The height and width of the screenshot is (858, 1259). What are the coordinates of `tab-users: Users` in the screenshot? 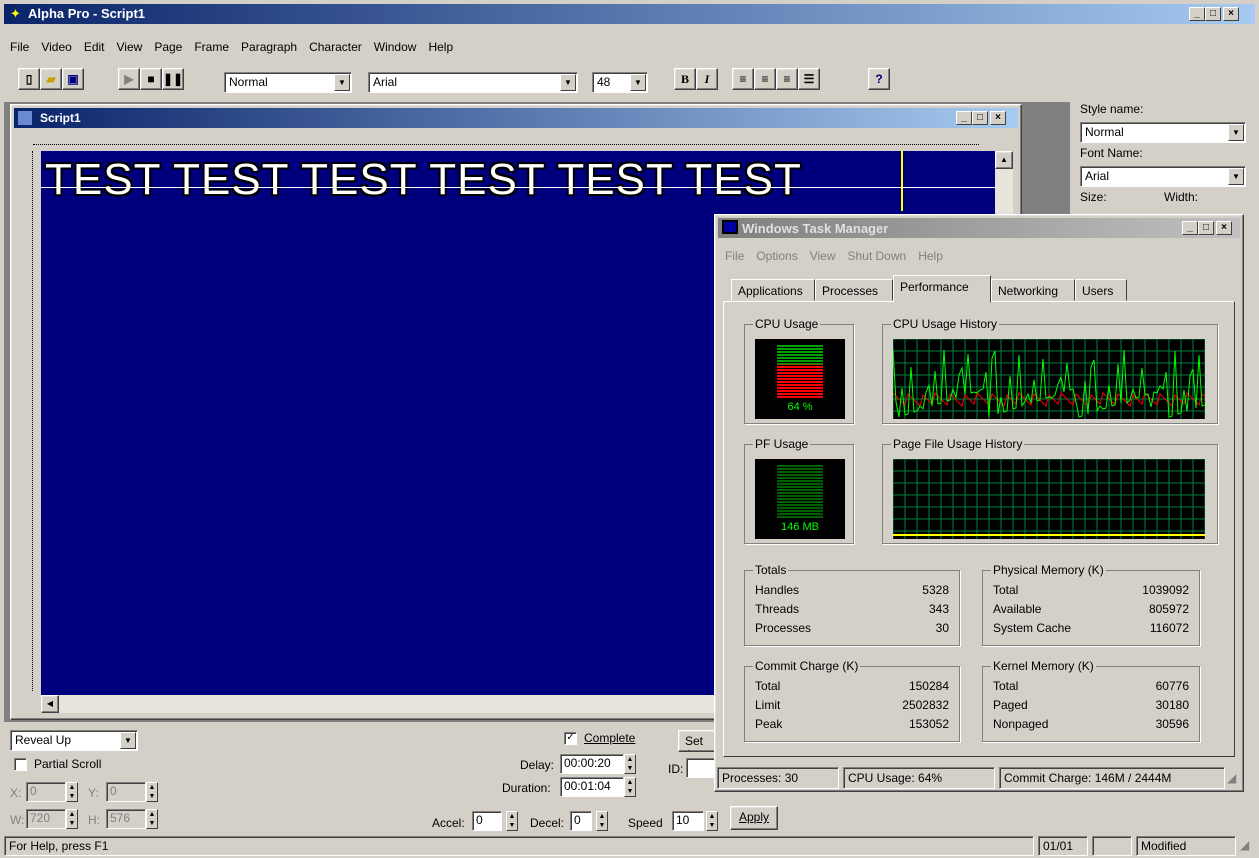 It's located at (1101, 290).